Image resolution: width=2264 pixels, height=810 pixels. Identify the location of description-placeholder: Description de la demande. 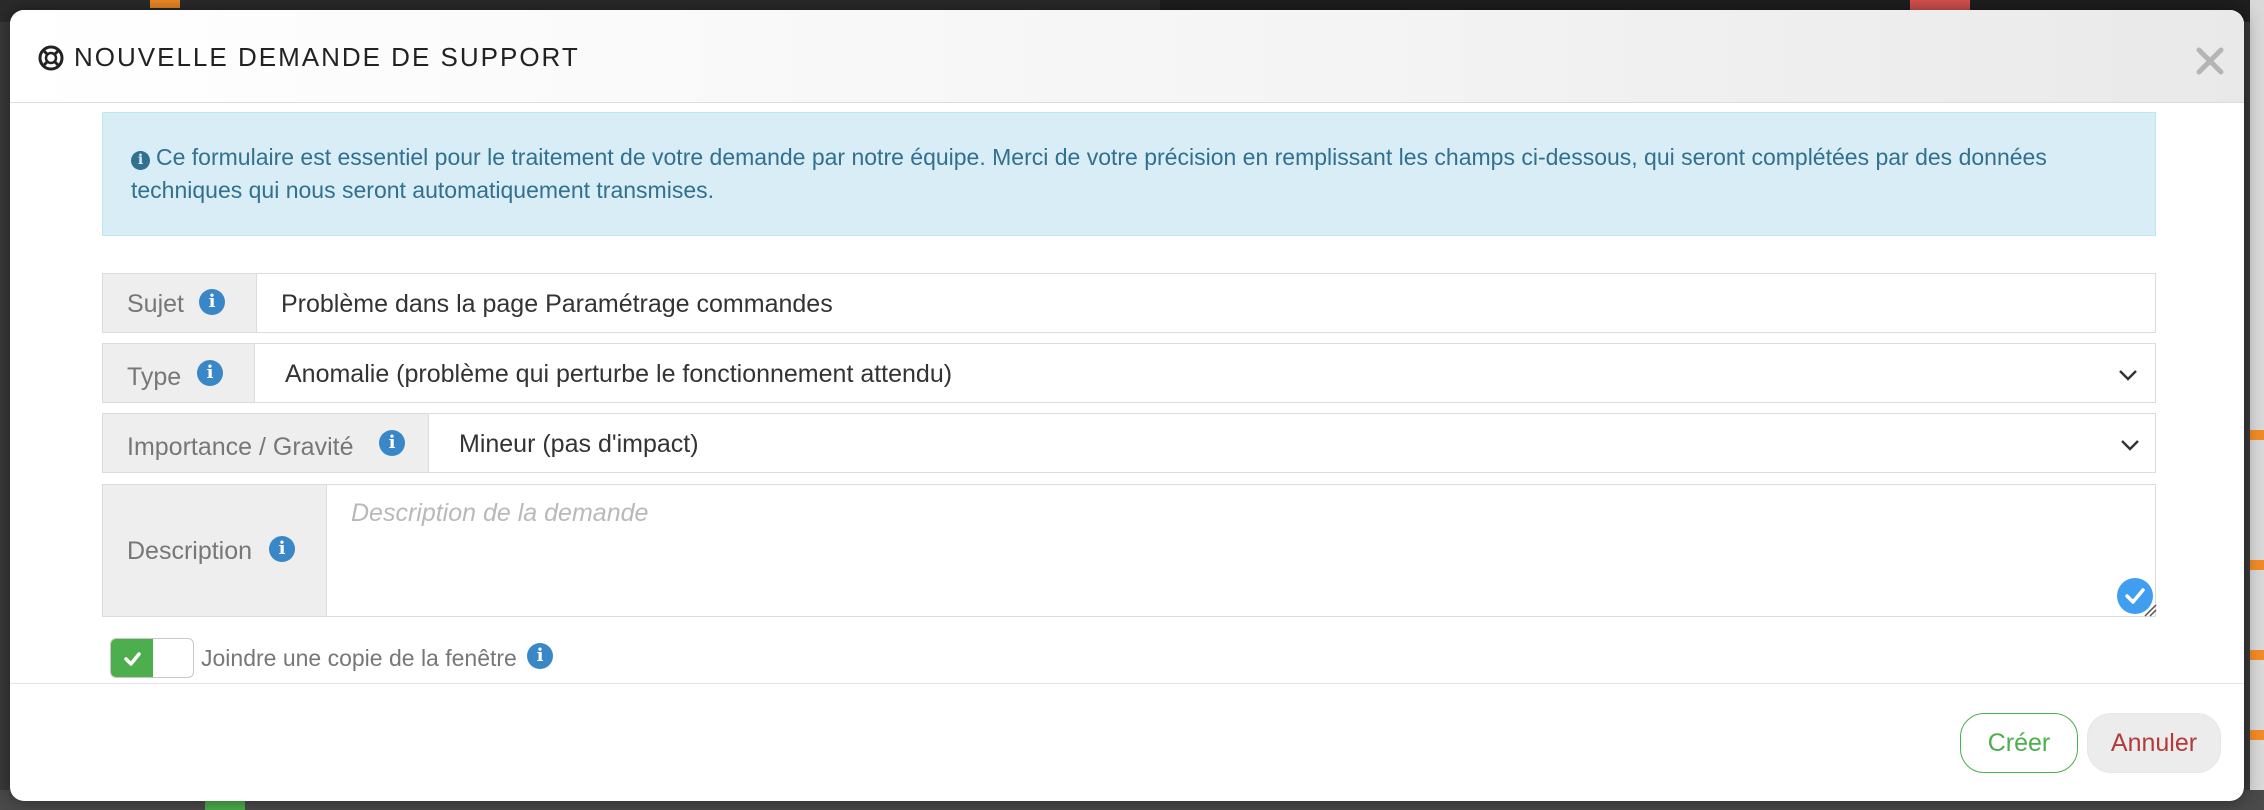
(500, 513).